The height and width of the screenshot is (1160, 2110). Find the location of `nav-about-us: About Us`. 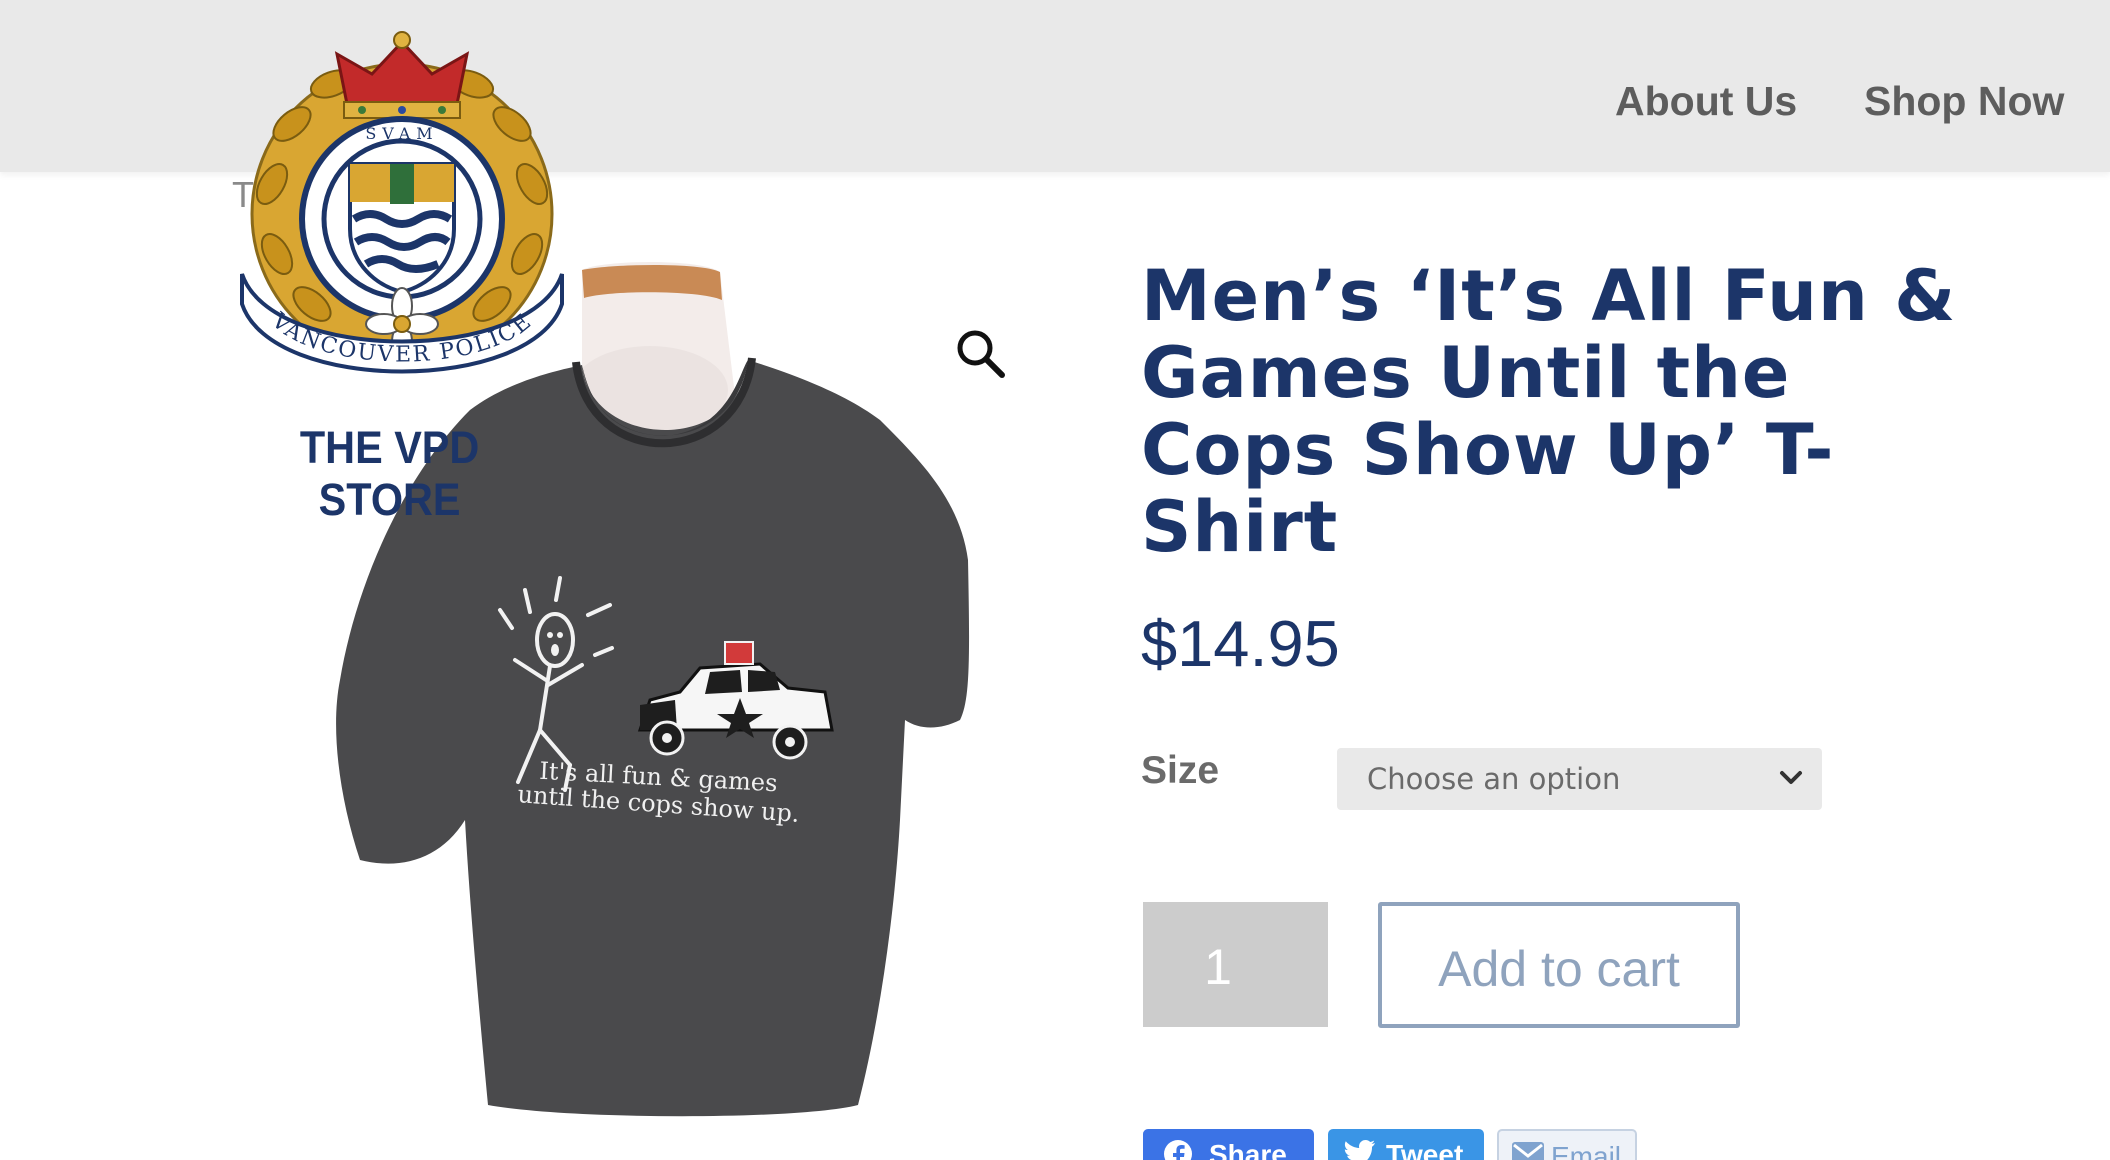

nav-about-us: About Us is located at coordinates (1706, 101).